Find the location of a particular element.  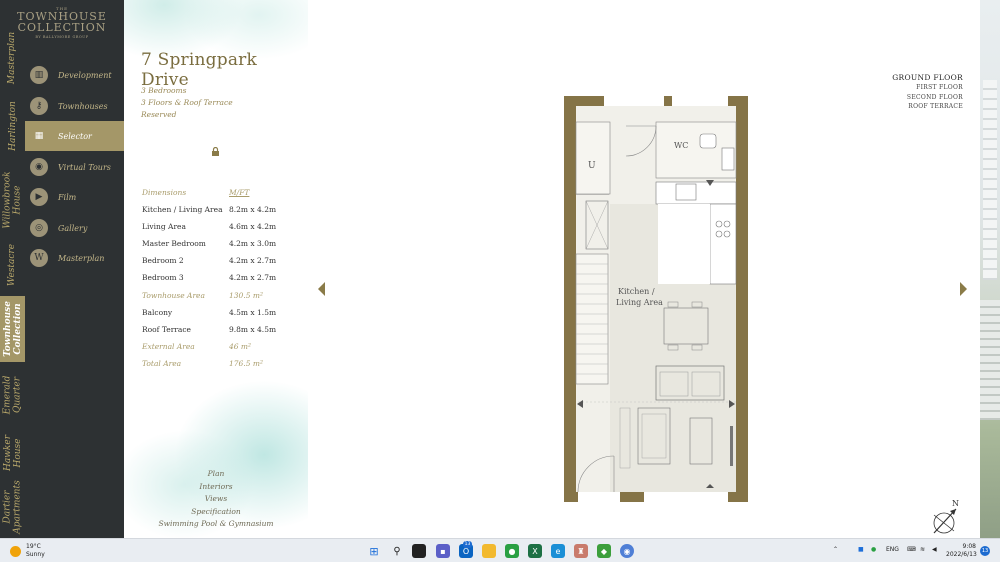

floor-roof-terrace: ROOF TERRACE is located at coordinates (935, 106).